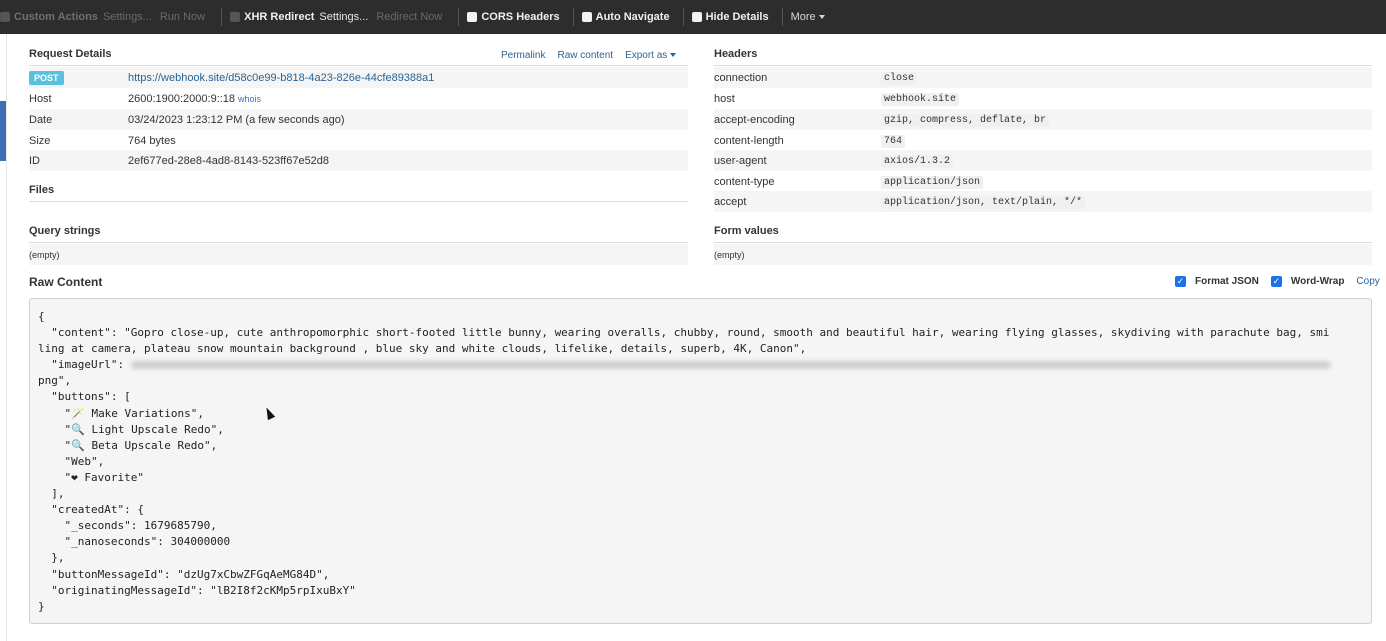  Describe the element at coordinates (51, 494) in the screenshot. I see `code-line: ],` at that location.